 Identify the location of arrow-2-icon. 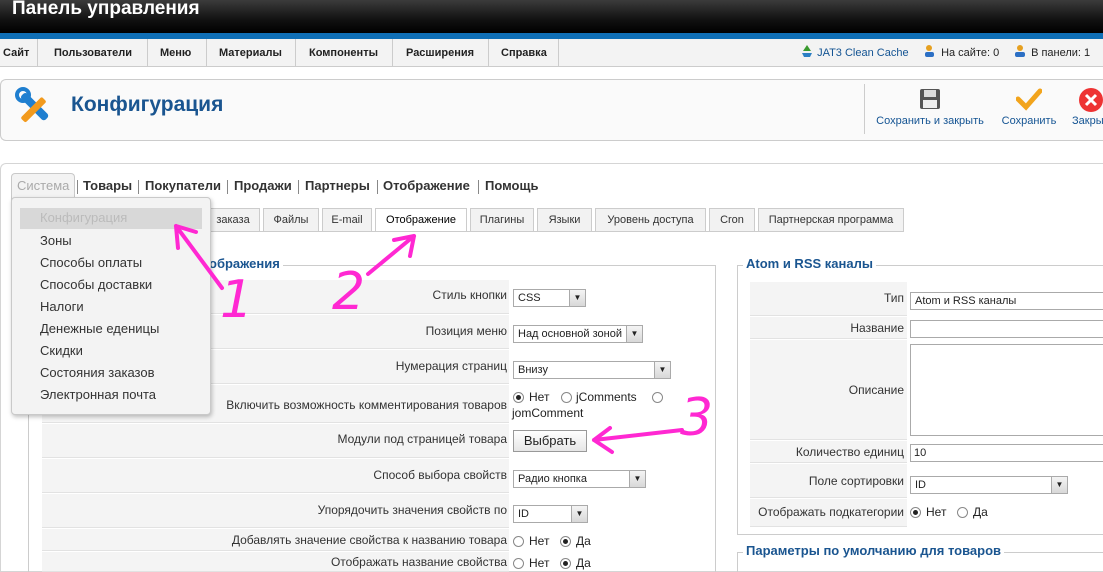
(391, 255).